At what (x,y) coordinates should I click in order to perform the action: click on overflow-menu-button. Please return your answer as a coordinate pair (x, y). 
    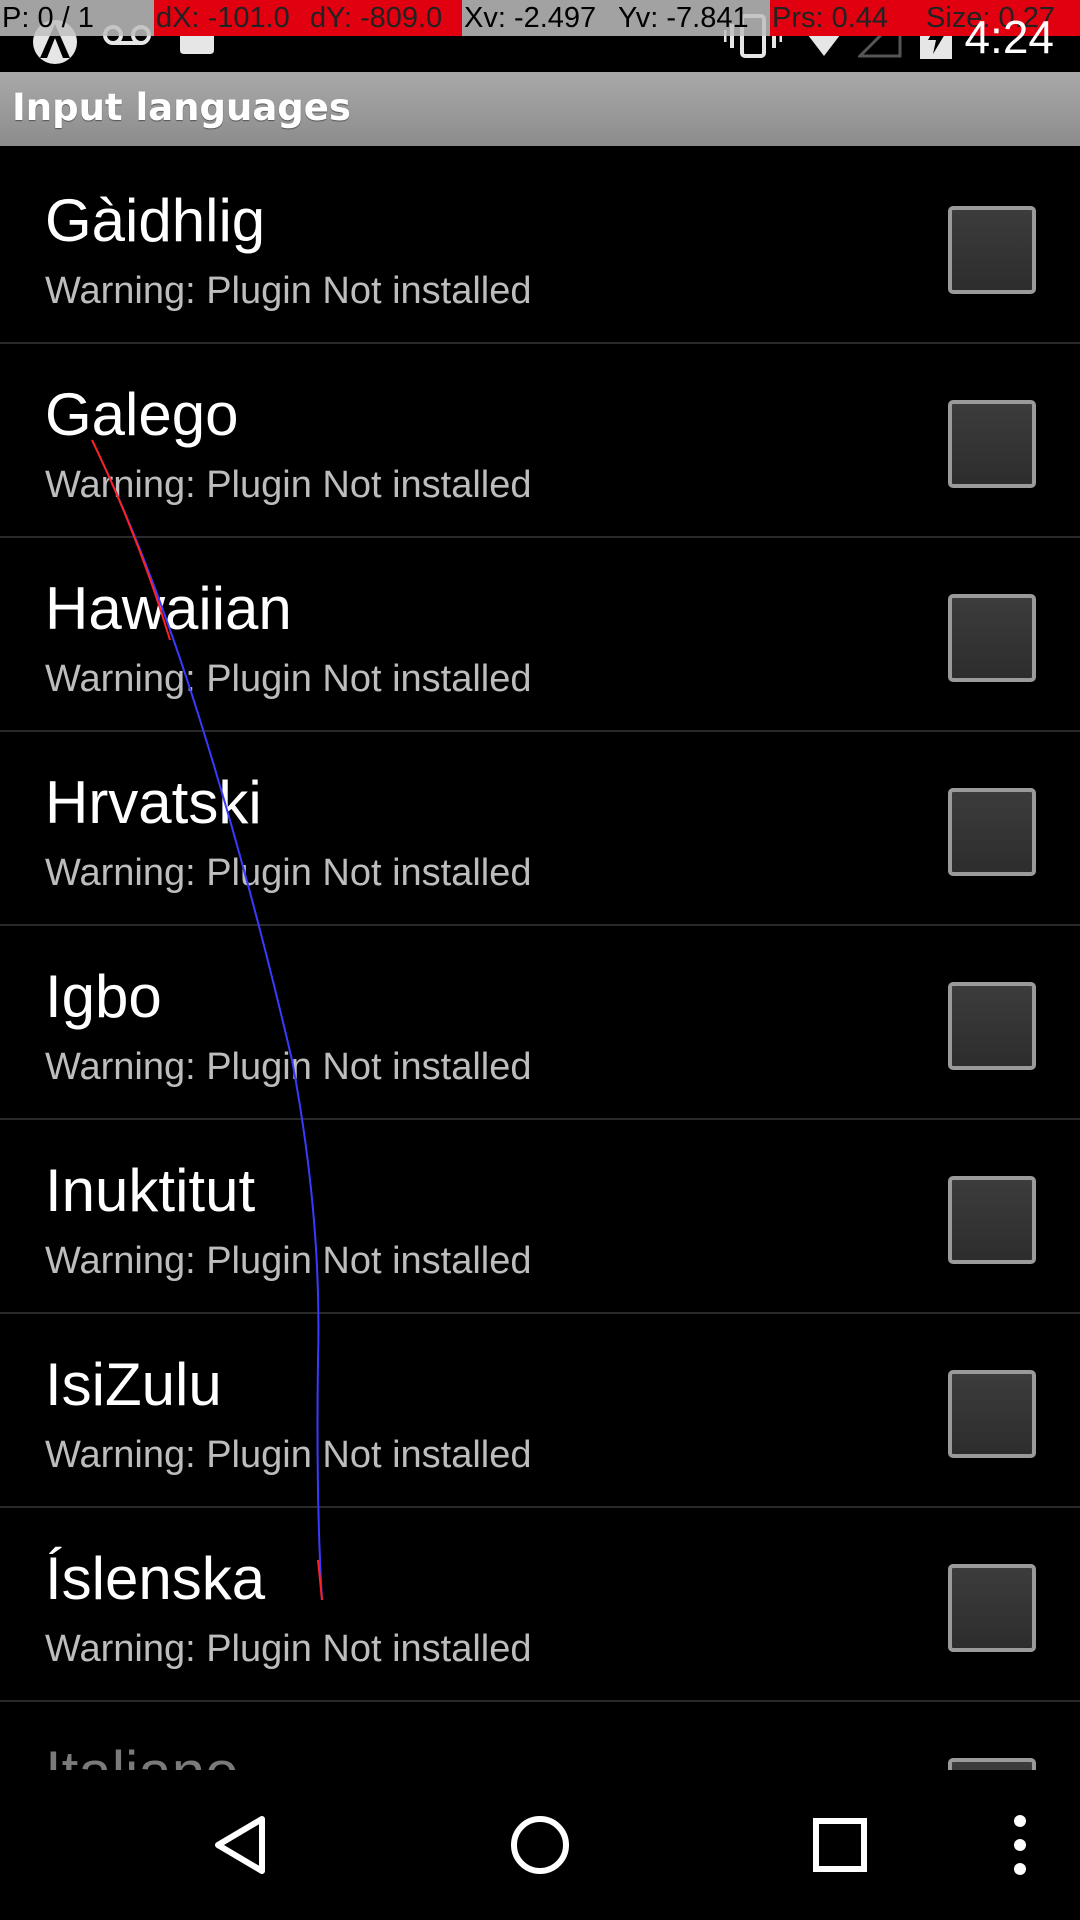
    Looking at the image, I should click on (1020, 1845).